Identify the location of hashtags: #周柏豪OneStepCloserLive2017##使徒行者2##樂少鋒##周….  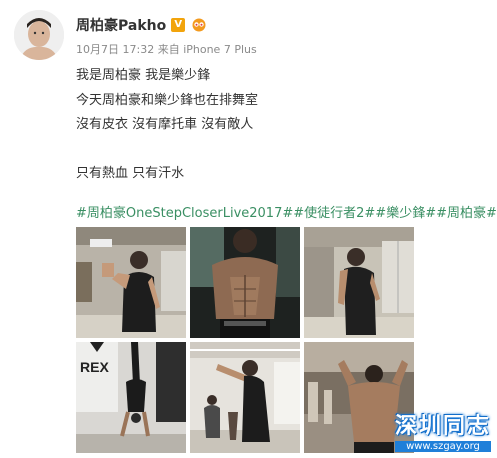
(286, 211).